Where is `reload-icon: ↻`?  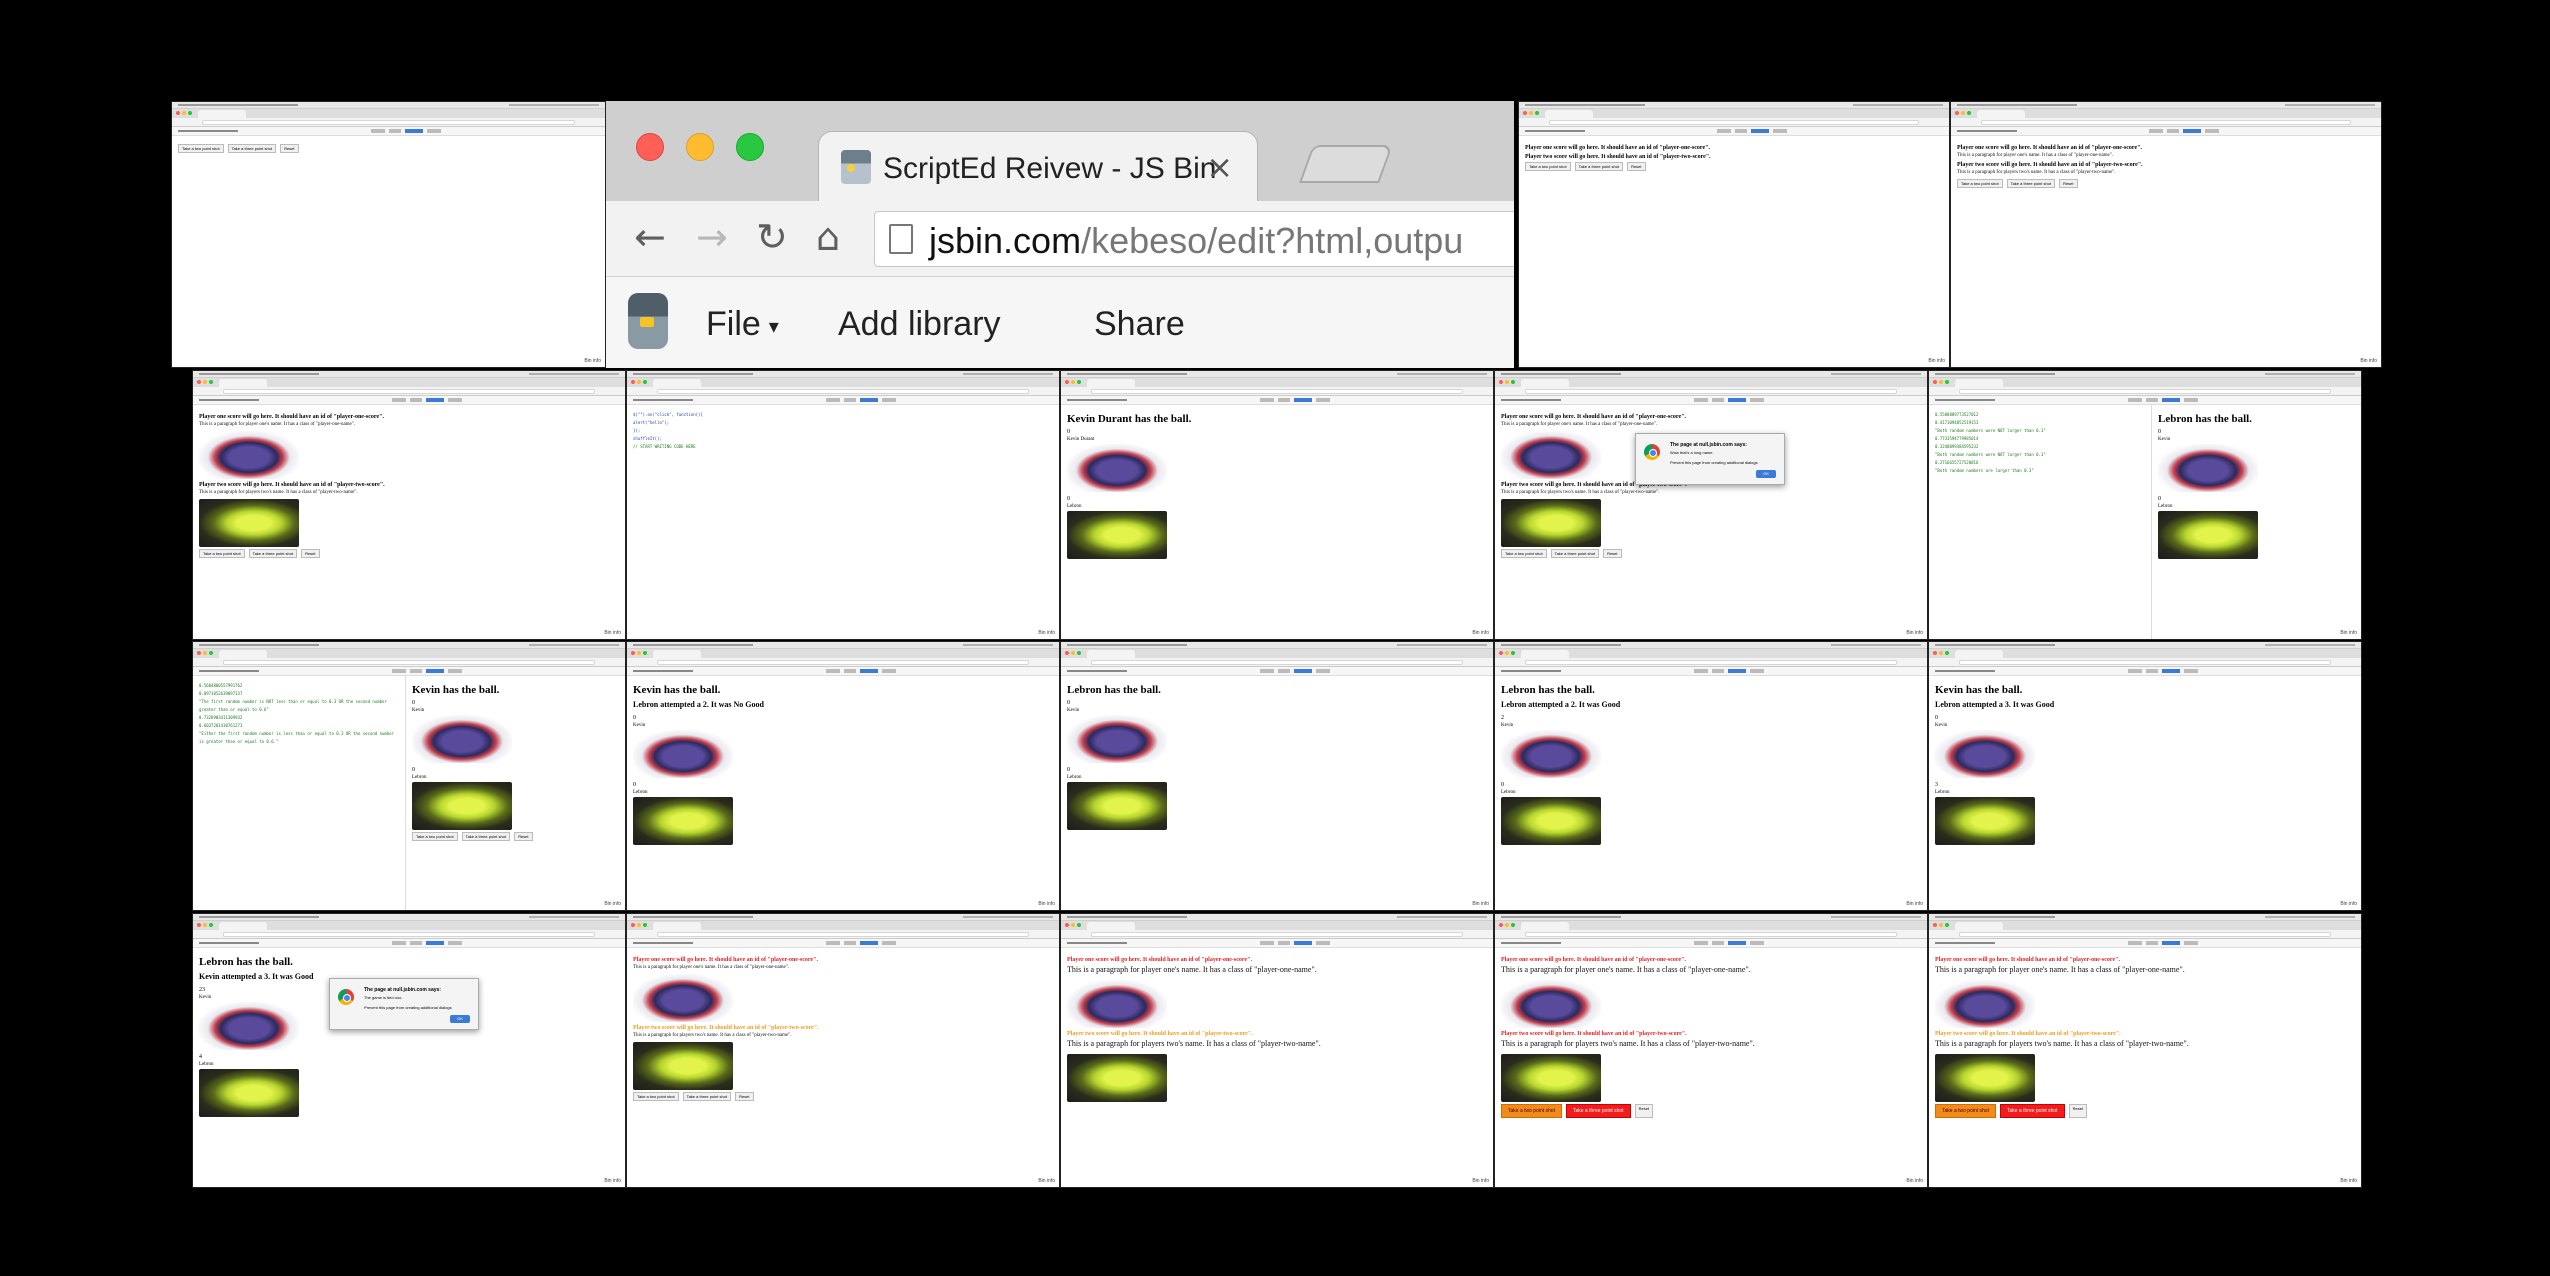
reload-icon: ↻ is located at coordinates (772, 237).